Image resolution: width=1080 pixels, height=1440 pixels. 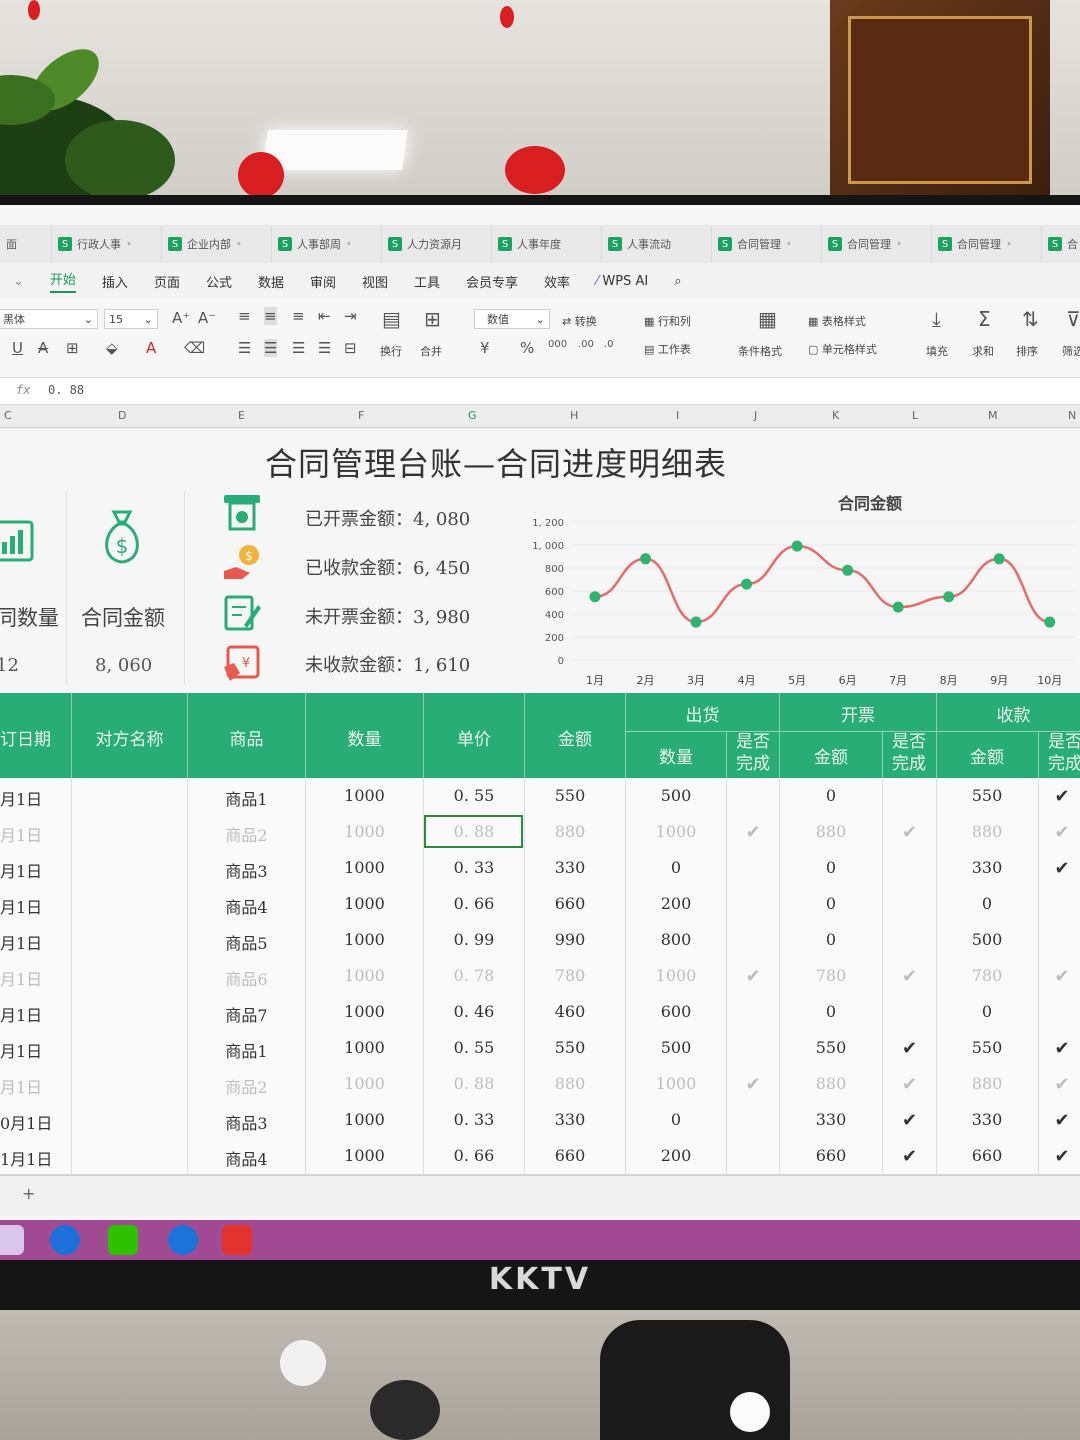 I want to click on distribute-icon: ⊟, so click(x=350, y=348).